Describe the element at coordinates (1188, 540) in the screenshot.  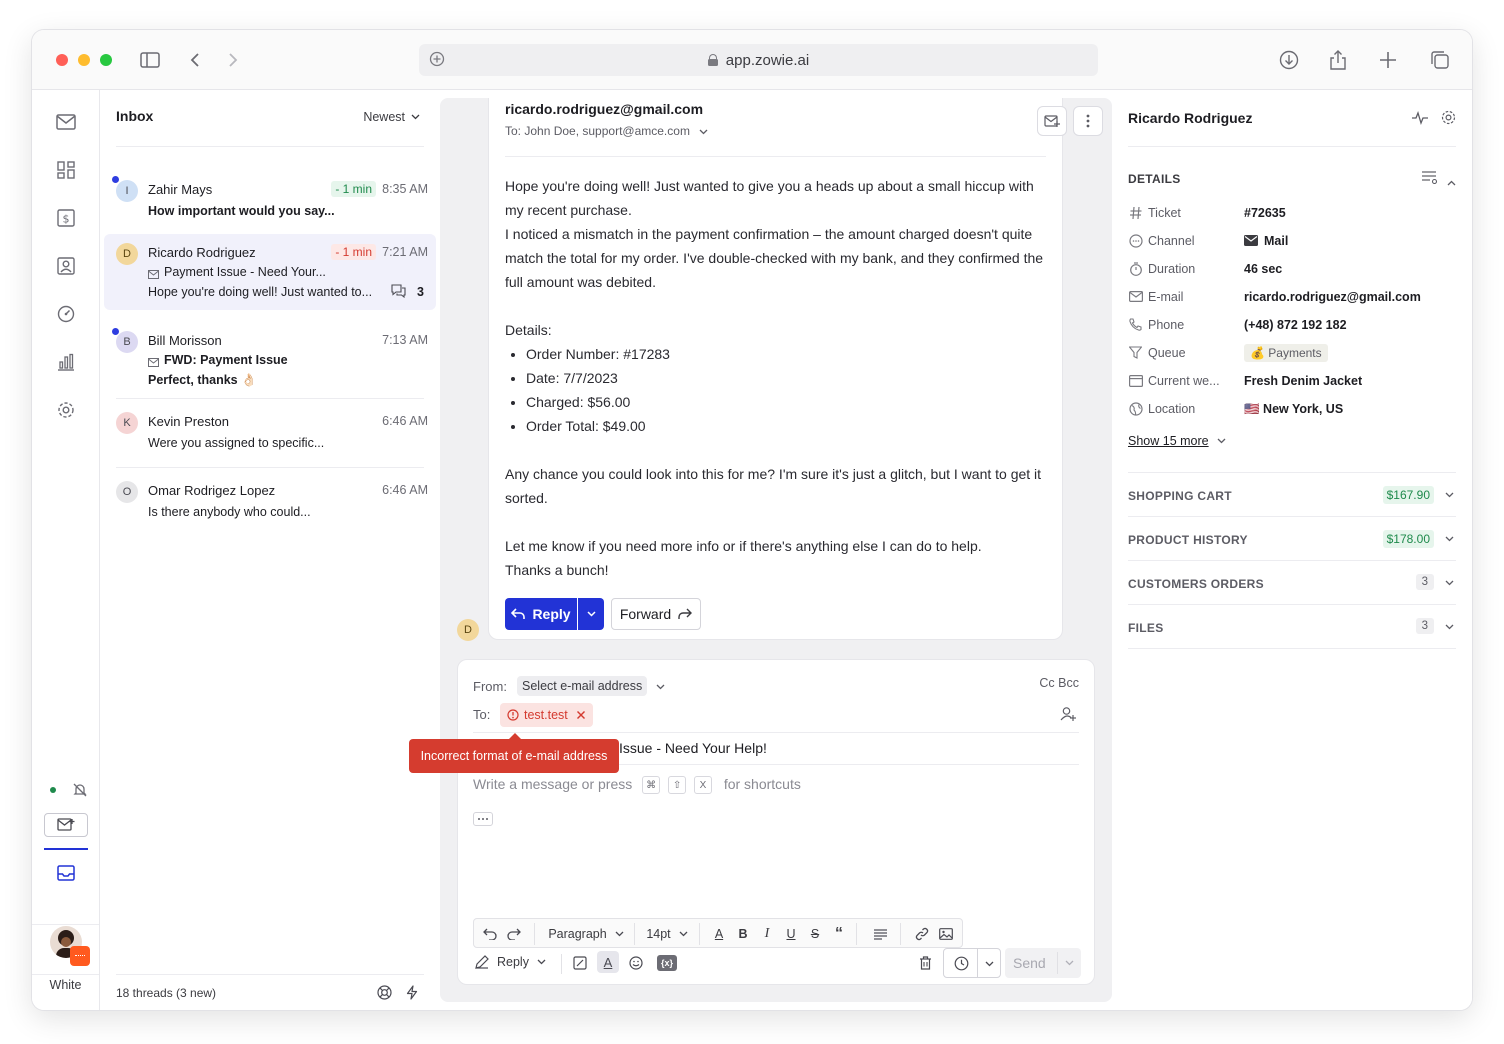
I see `accordion-title: PRODUCT HISTORY` at that location.